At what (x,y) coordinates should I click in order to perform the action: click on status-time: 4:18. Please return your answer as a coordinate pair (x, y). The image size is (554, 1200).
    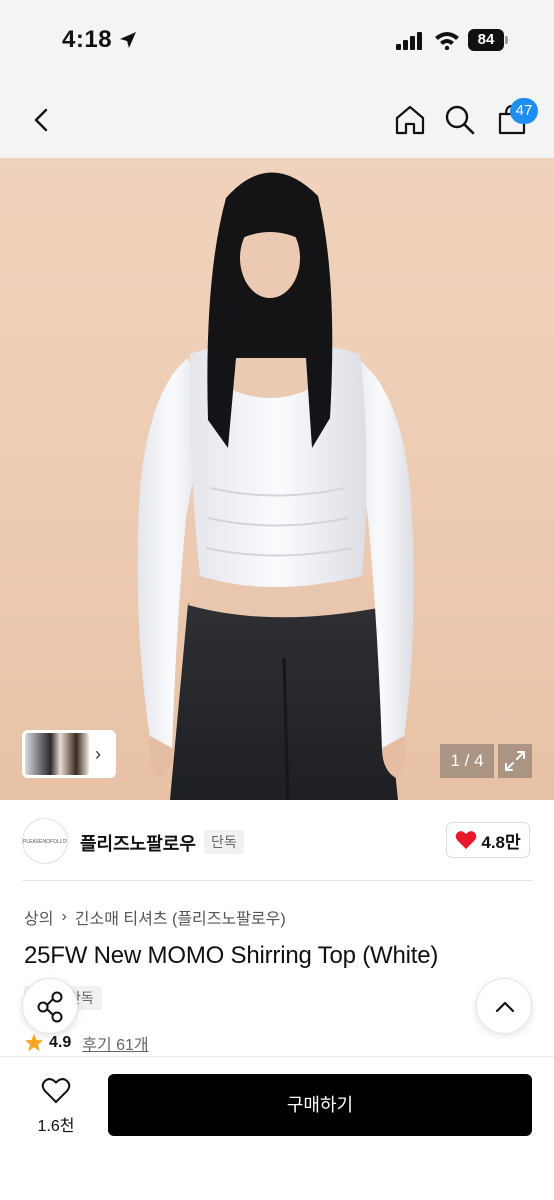
    Looking at the image, I should click on (87, 39).